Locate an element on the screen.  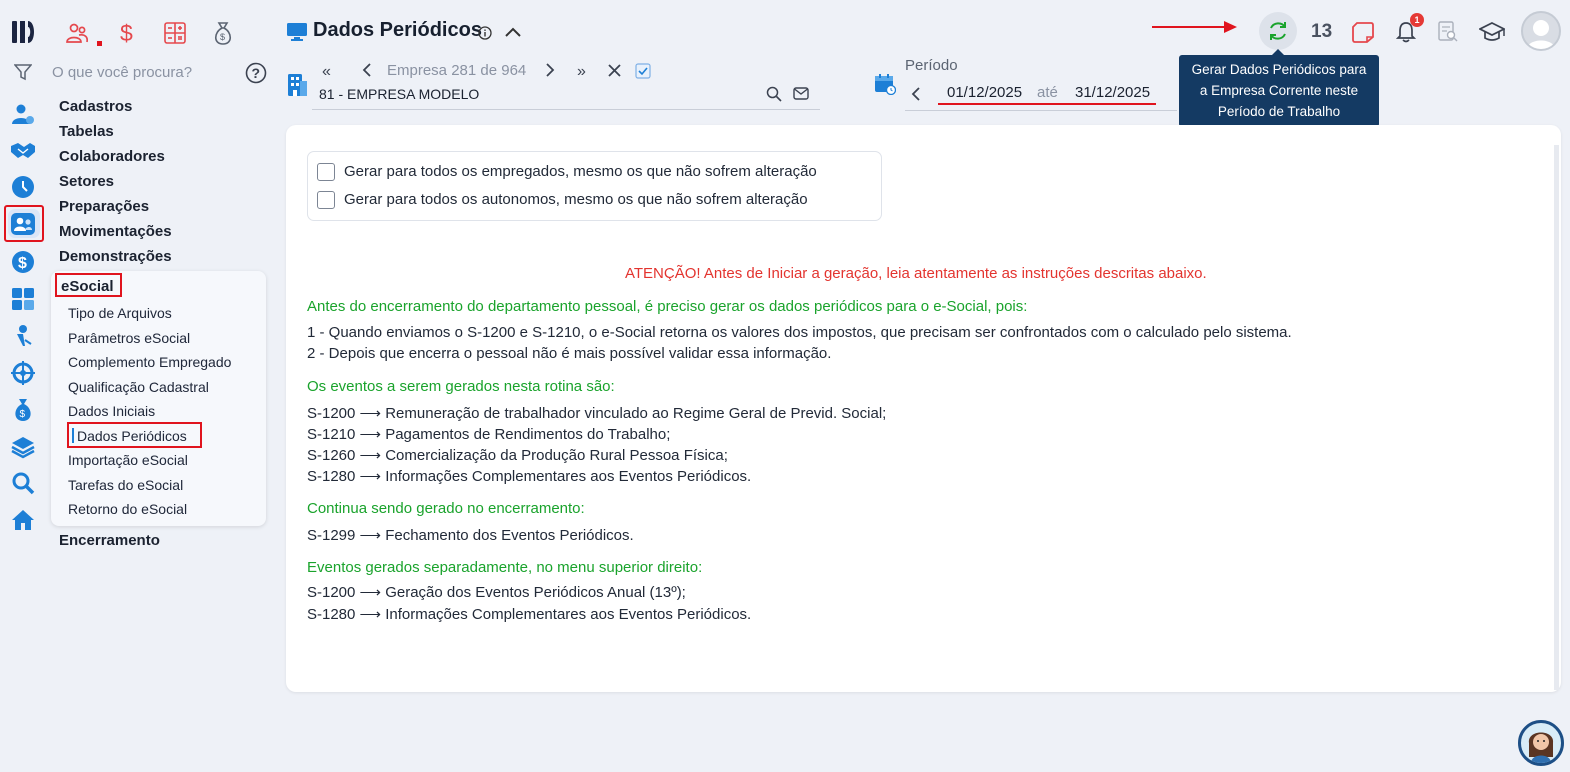
period-label: Período is located at coordinates (931, 65).